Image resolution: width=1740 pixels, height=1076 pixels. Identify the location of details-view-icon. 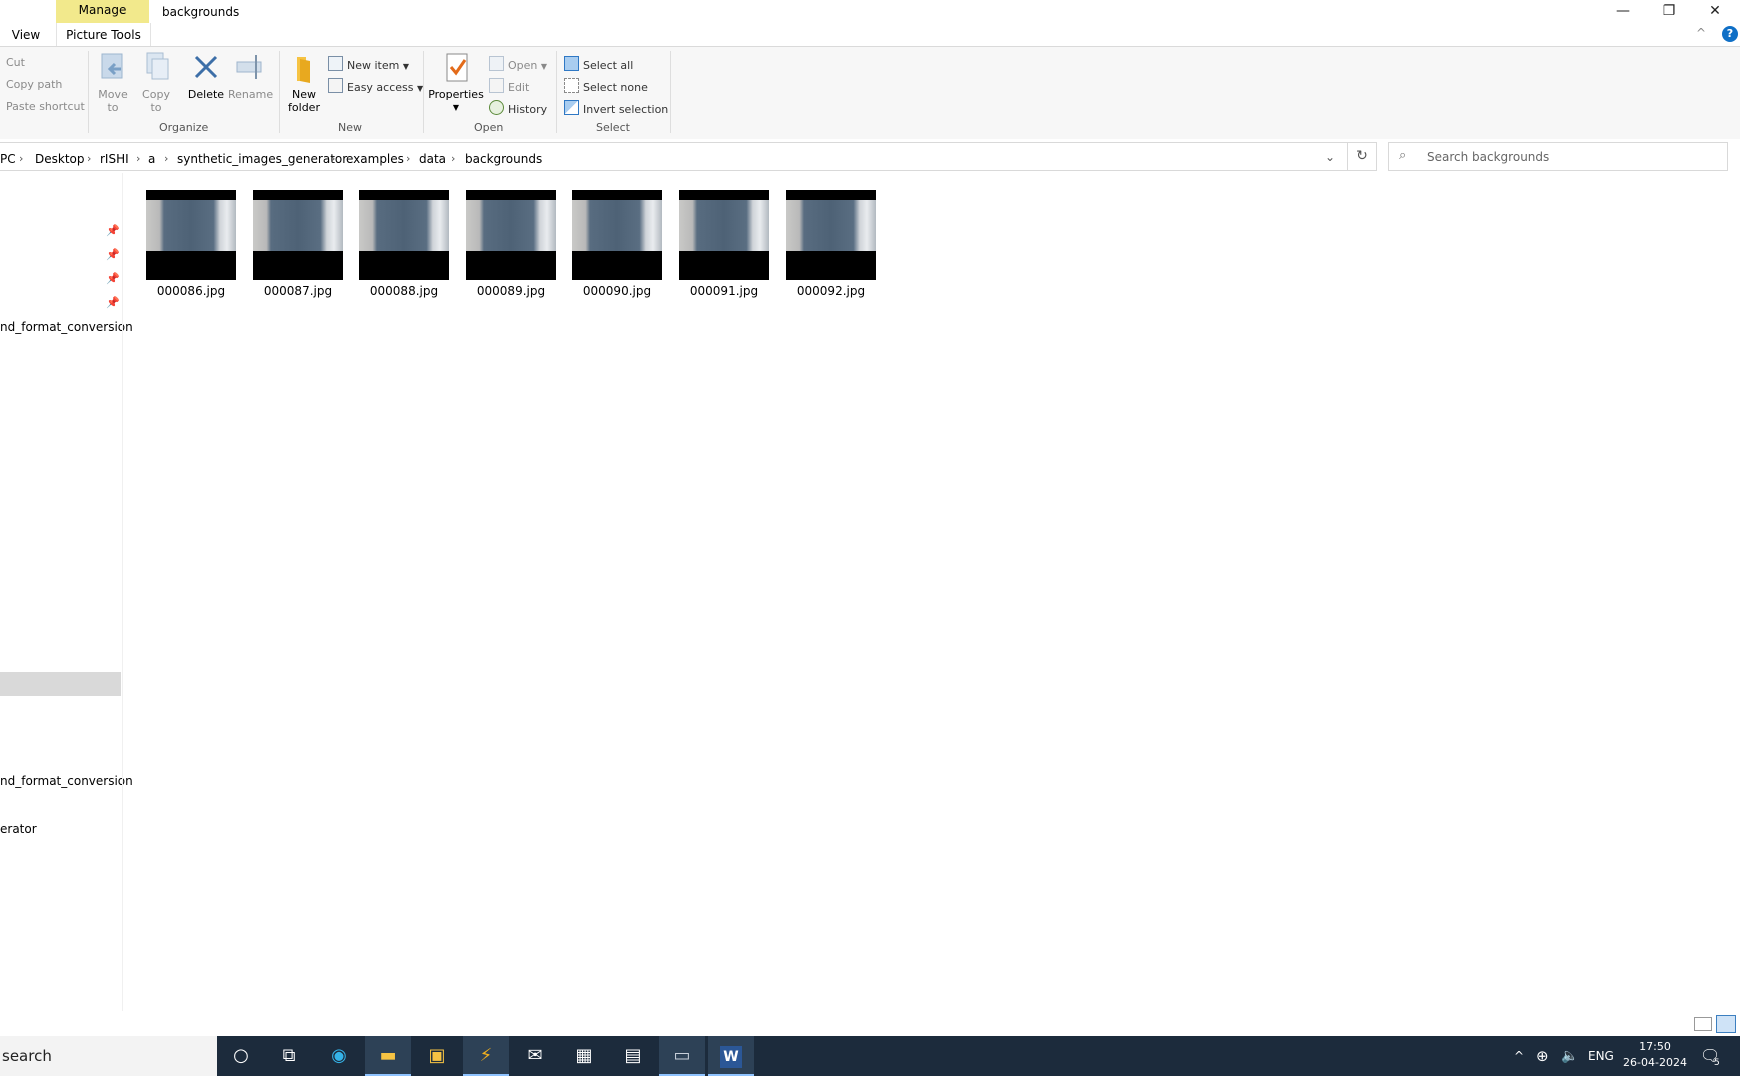
(1703, 1024).